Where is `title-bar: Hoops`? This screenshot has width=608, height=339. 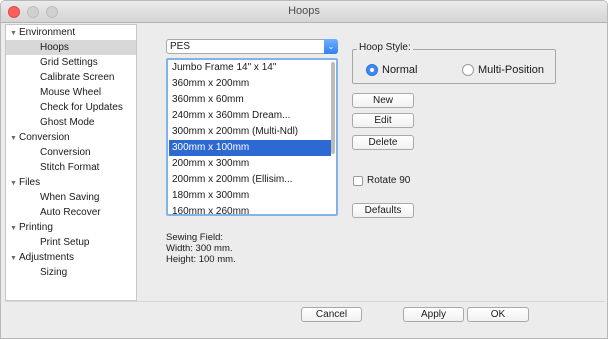
title-bar: Hoops is located at coordinates (304, 12).